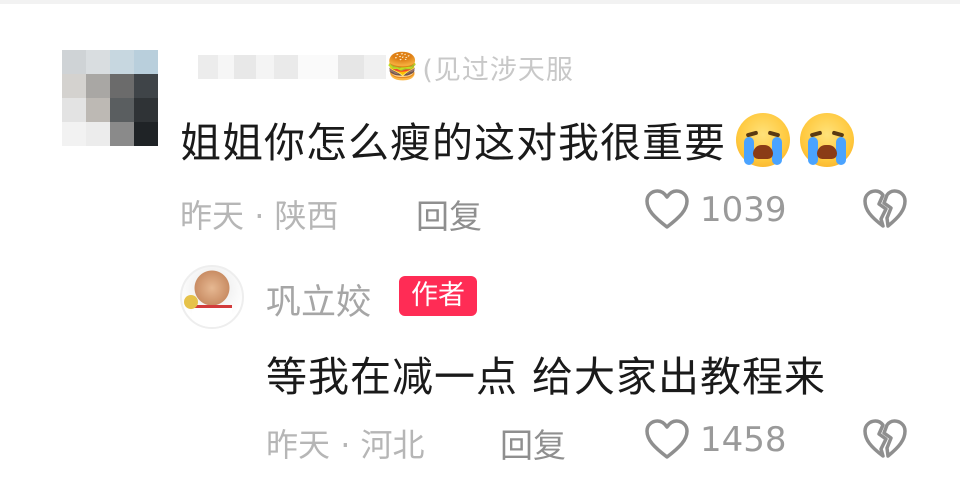  What do you see at coordinates (402, 67) in the screenshot?
I see `hamburger-icon: 🍔` at bounding box center [402, 67].